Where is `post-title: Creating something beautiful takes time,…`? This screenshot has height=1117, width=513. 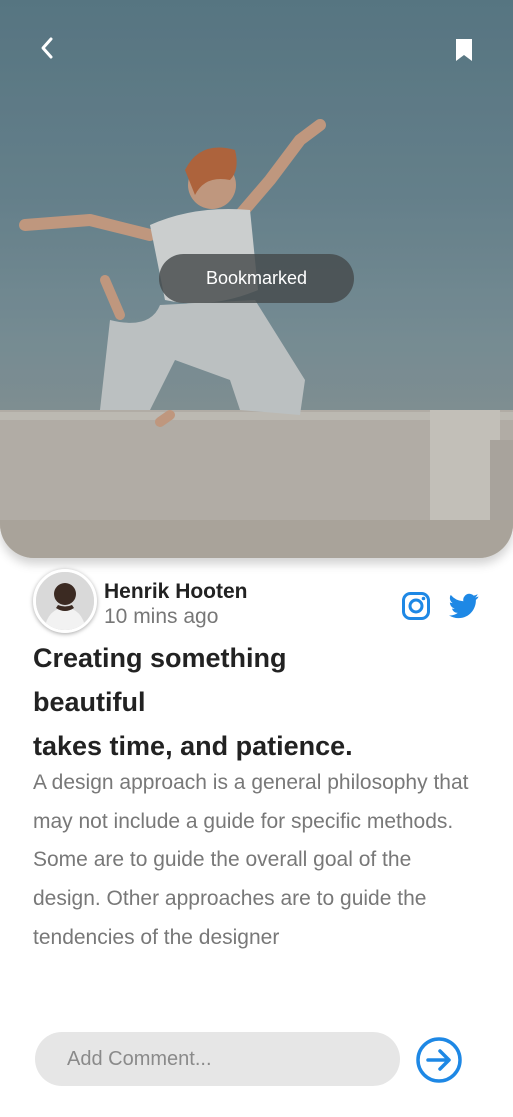 post-title: Creating something beautiful takes time,… is located at coordinates (243, 702).